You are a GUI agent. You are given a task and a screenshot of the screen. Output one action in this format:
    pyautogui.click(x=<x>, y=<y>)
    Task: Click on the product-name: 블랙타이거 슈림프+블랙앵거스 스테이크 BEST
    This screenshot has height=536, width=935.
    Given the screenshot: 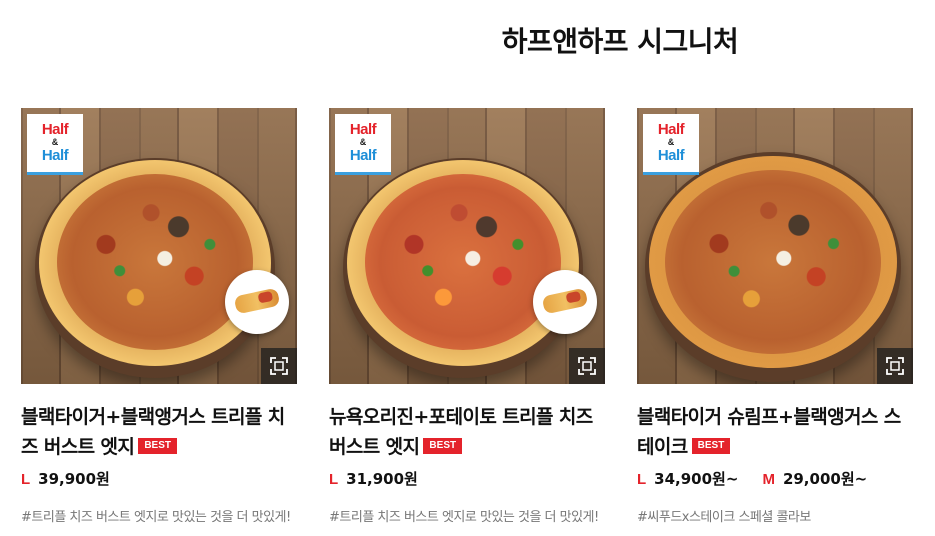 What is the action you would take?
    pyautogui.click(x=775, y=432)
    